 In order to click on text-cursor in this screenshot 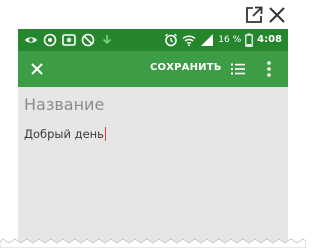, I will do `click(105, 134)`.